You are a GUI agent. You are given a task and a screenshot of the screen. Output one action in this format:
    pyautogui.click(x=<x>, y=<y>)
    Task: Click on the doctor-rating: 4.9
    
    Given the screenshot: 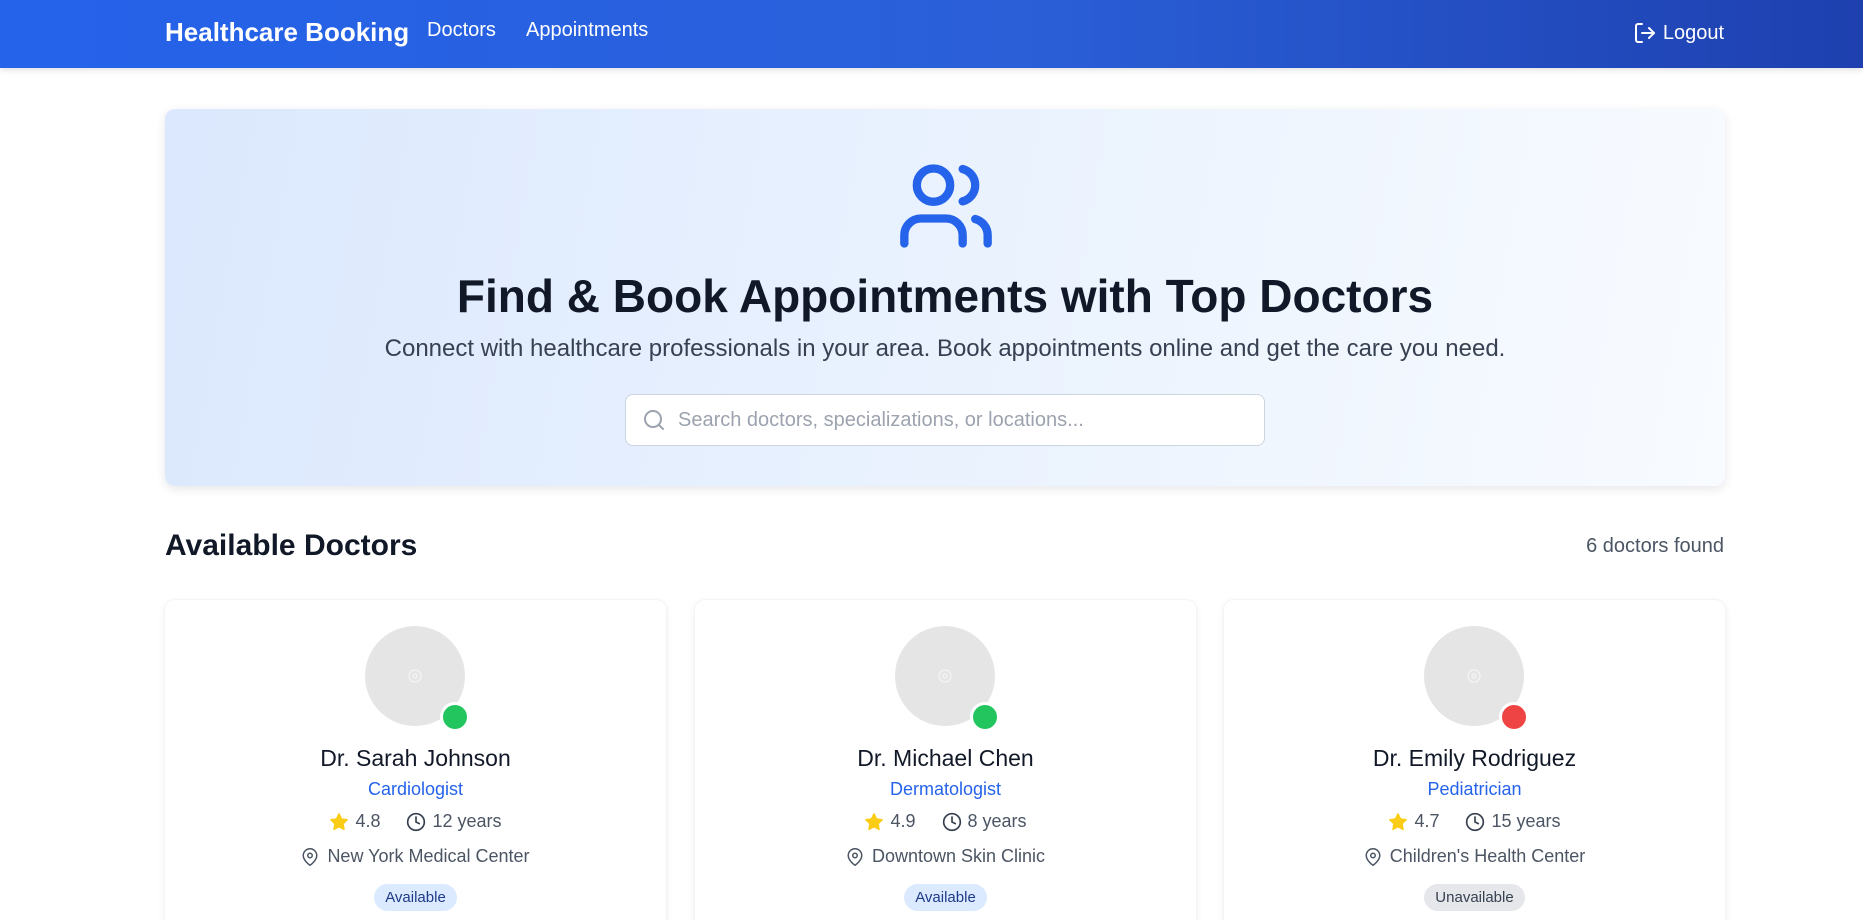 What is the action you would take?
    pyautogui.click(x=903, y=821)
    